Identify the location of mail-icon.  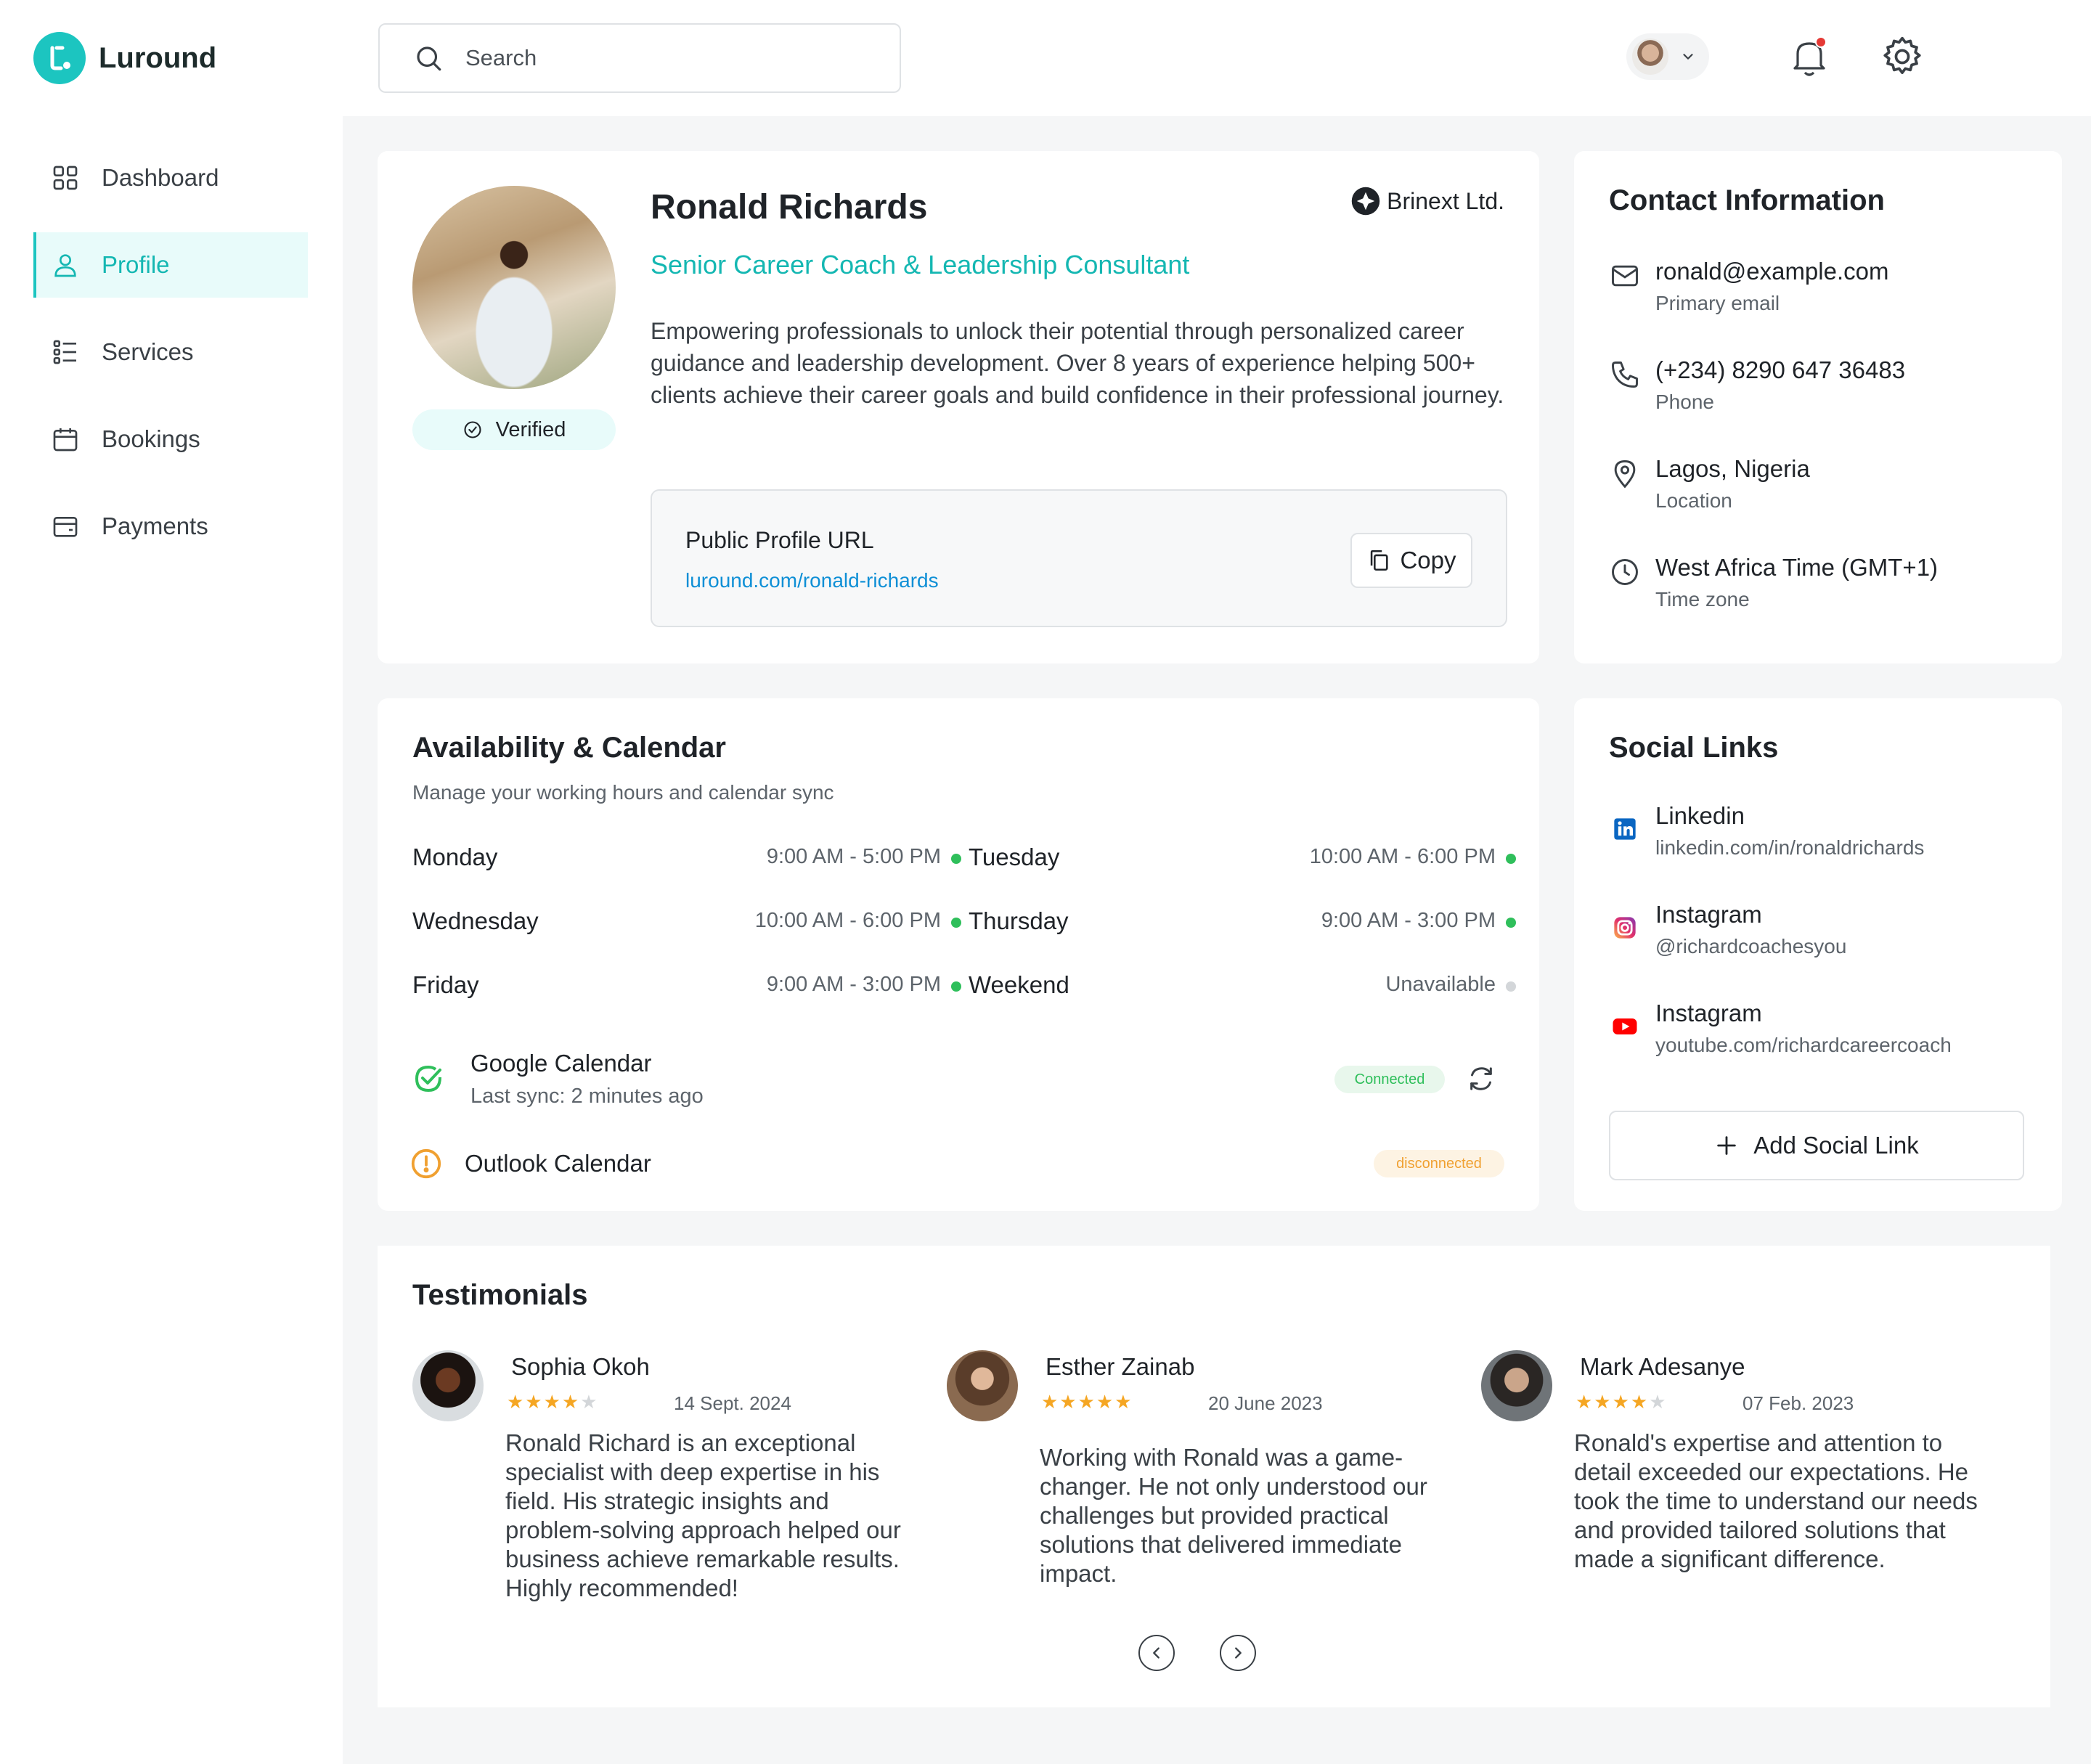
(1625, 276).